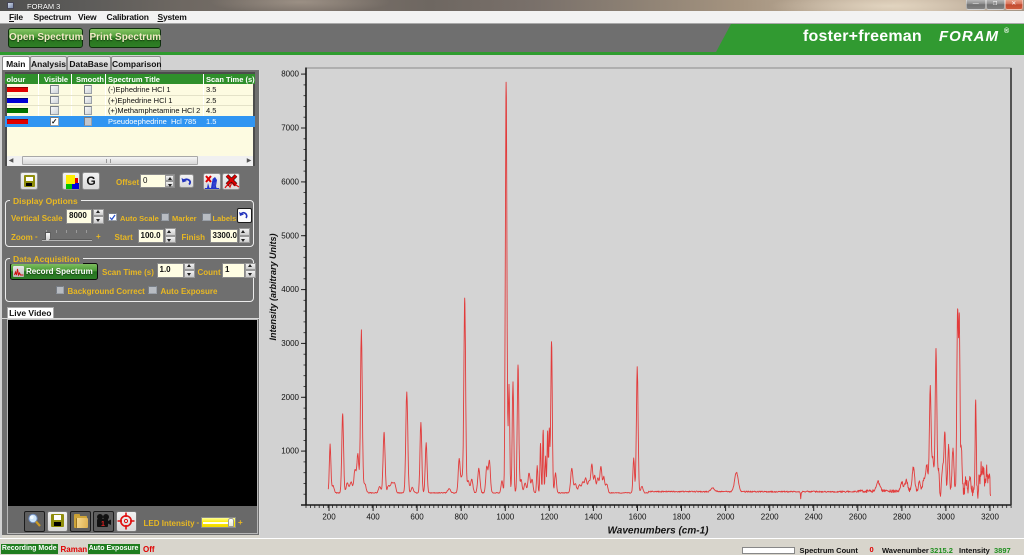 The image size is (1024, 555). What do you see at coordinates (290, 235) in the screenshot?
I see `svg-text: 5000` at bounding box center [290, 235].